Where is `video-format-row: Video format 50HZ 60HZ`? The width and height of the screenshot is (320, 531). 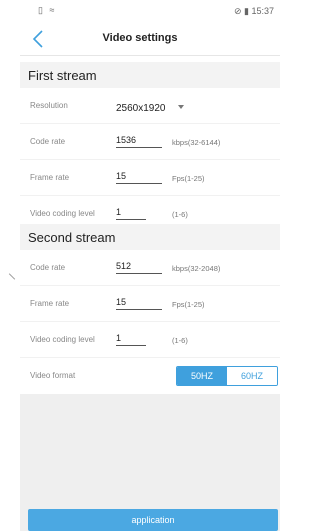
video-format-row: Video format 50HZ 60HZ is located at coordinates (150, 376).